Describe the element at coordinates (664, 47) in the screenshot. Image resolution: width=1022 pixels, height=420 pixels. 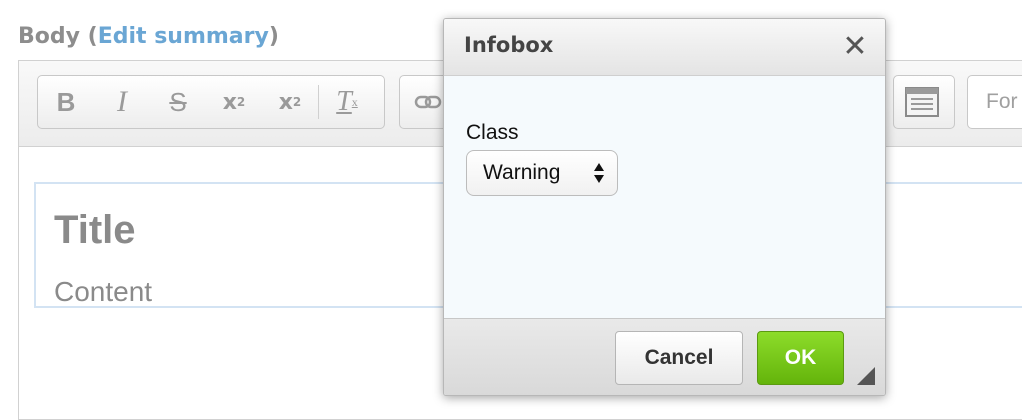
I see `dialog-header: Infobox ✕` at that location.